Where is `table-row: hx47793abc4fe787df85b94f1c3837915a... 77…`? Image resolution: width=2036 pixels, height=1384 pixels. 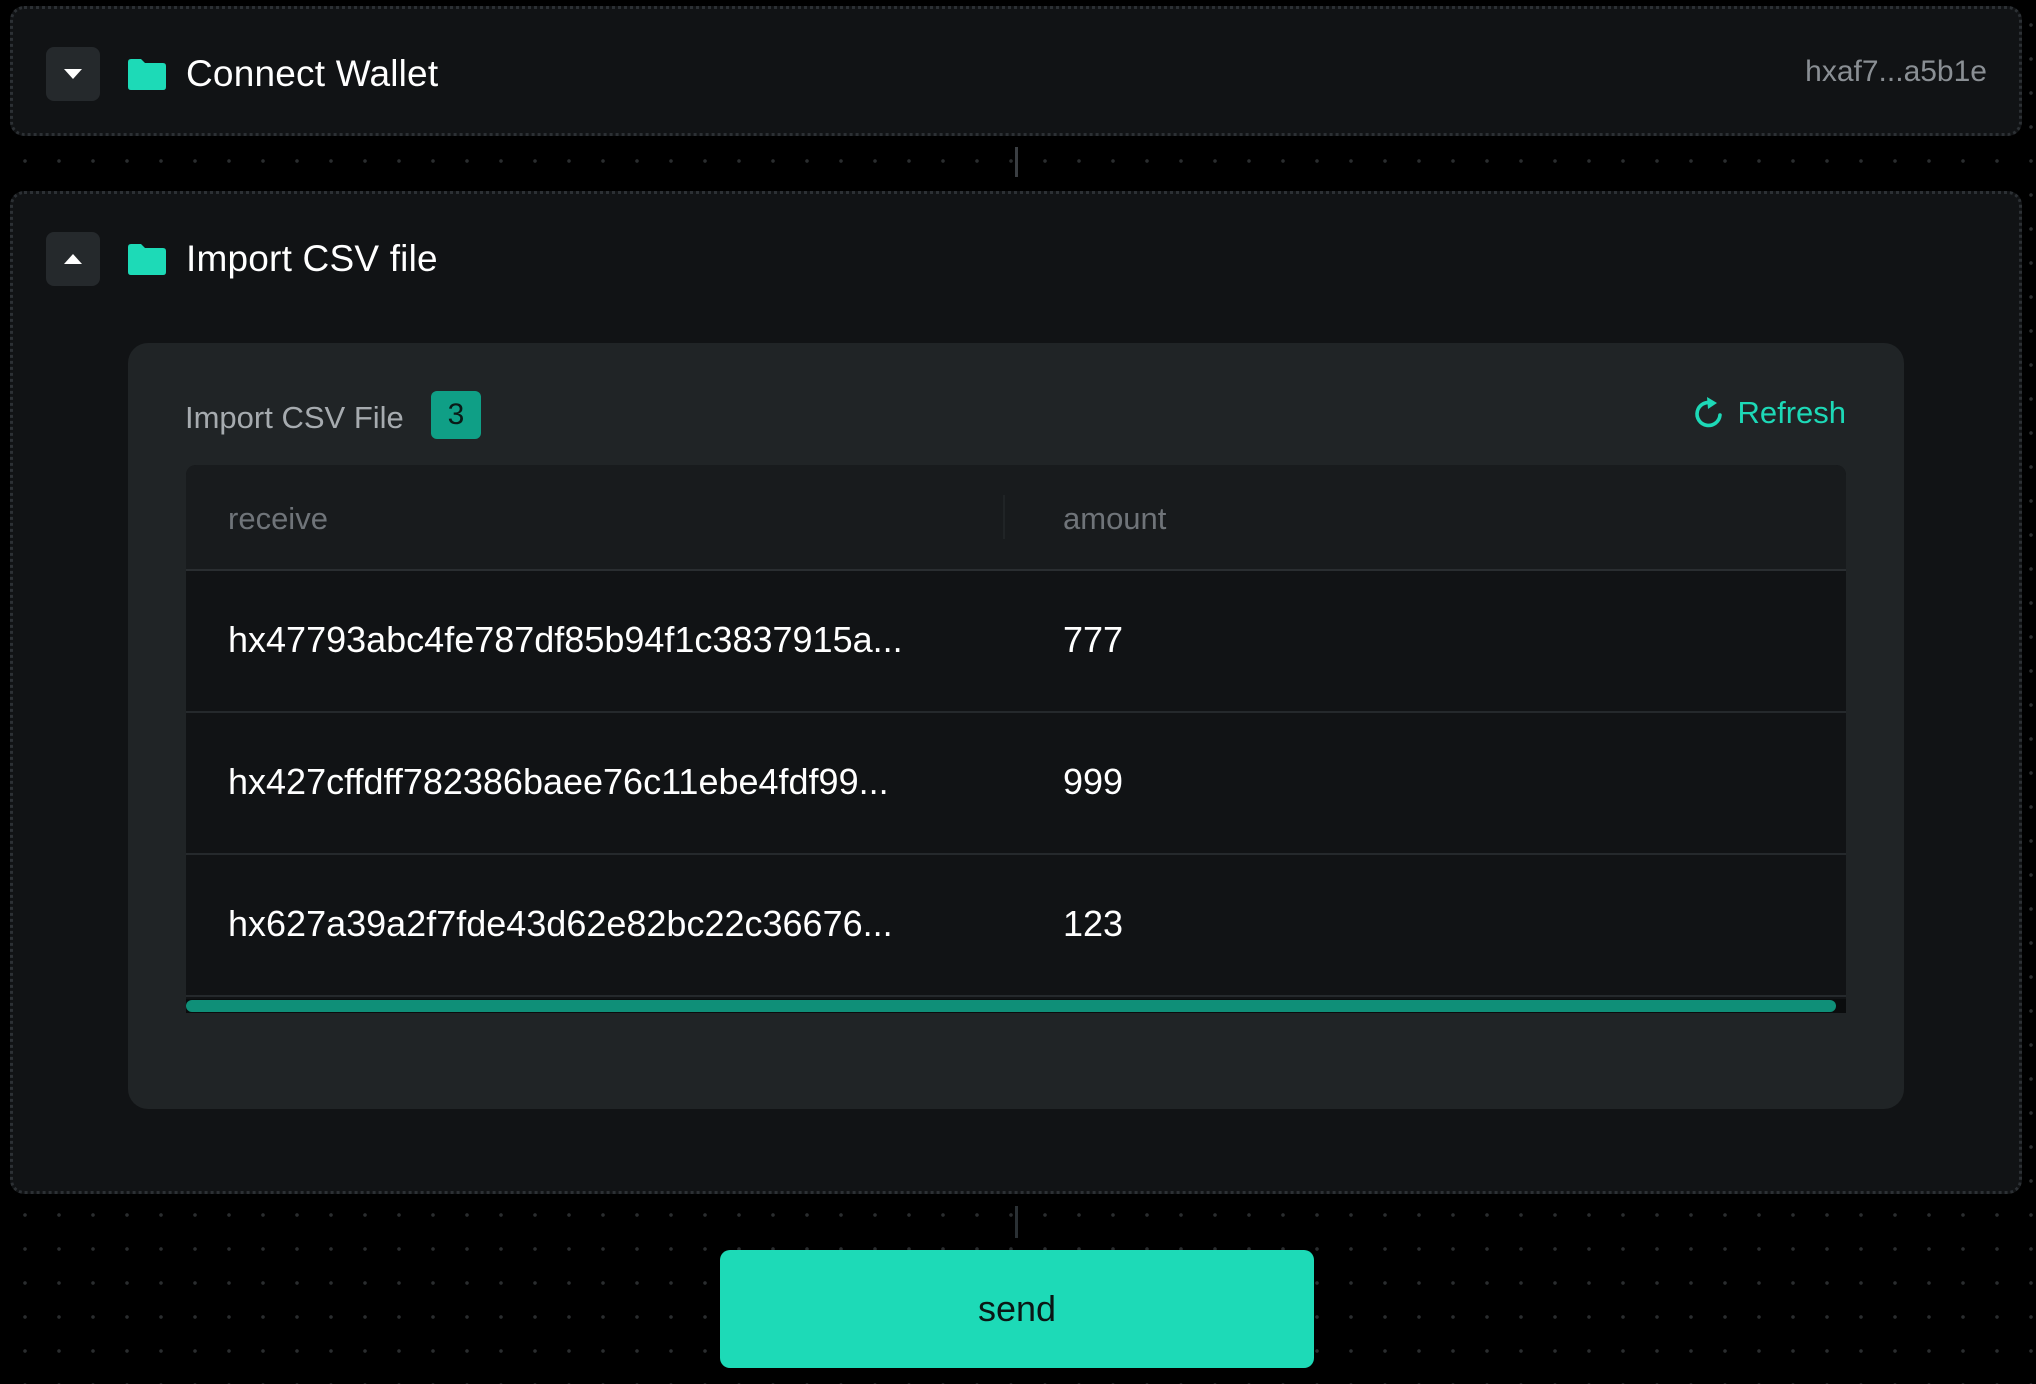 table-row: hx47793abc4fe787df85b94f1c3837915a... 77… is located at coordinates (1016, 642).